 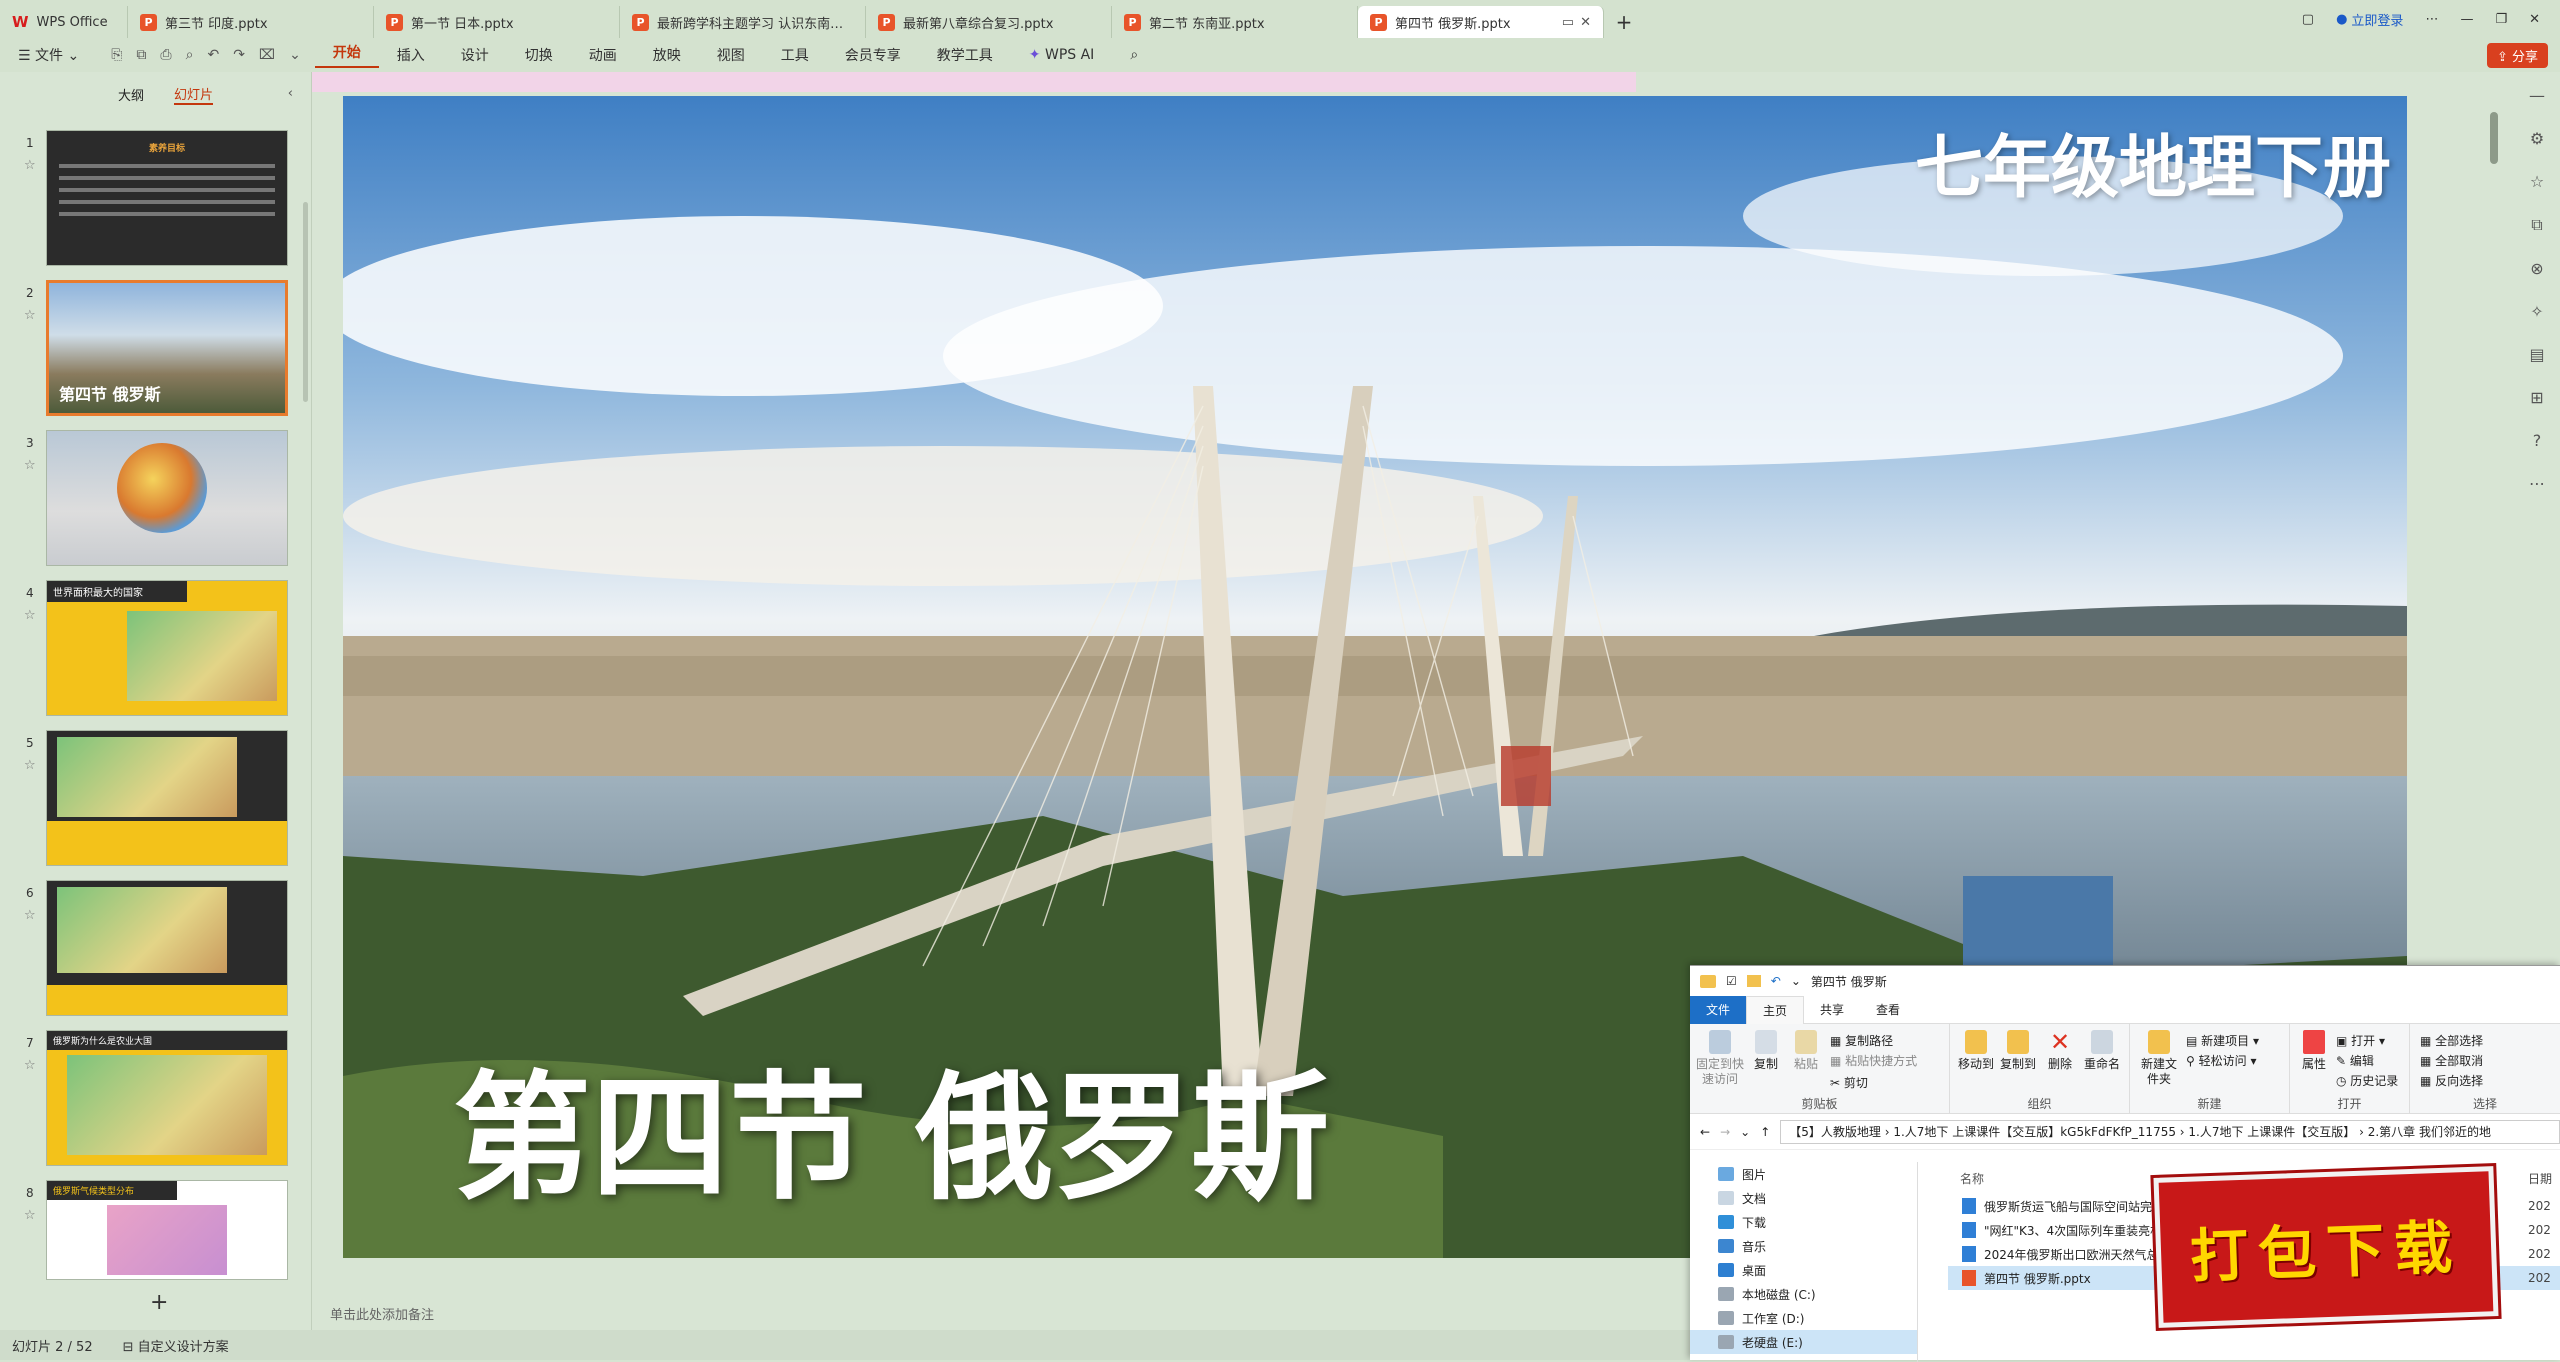 What do you see at coordinates (1972, 1178) in the screenshot?
I see `col-name: 名称` at bounding box center [1972, 1178].